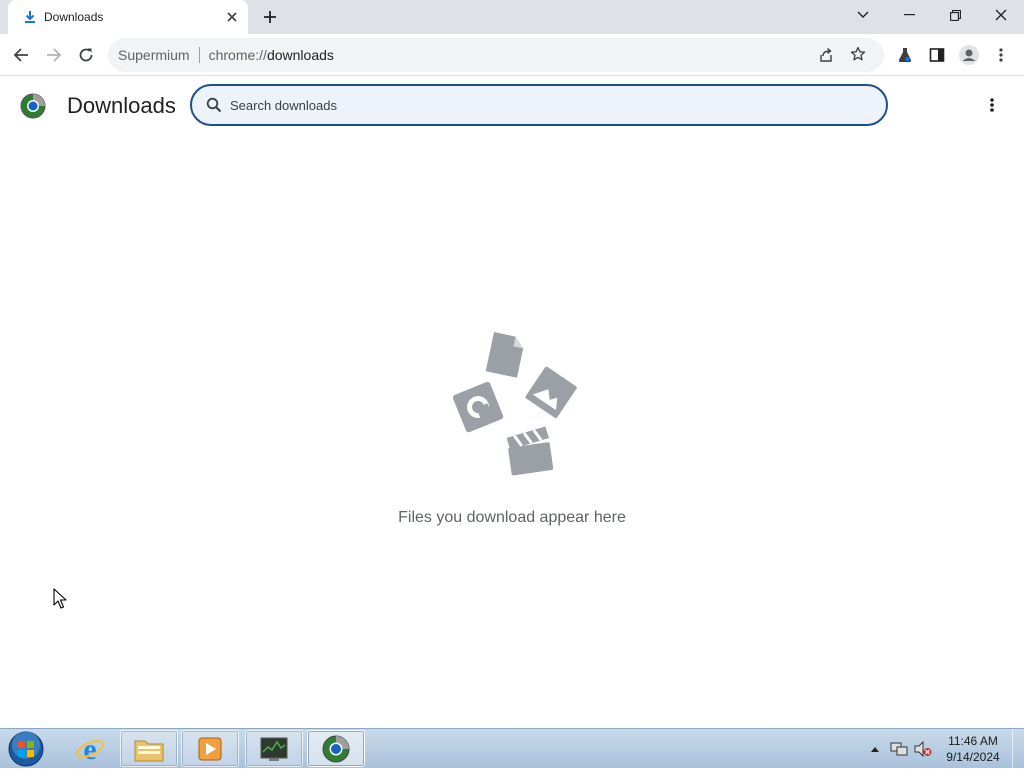 This screenshot has width=1024, height=769. What do you see at coordinates (214, 105) in the screenshot?
I see `search-icon` at bounding box center [214, 105].